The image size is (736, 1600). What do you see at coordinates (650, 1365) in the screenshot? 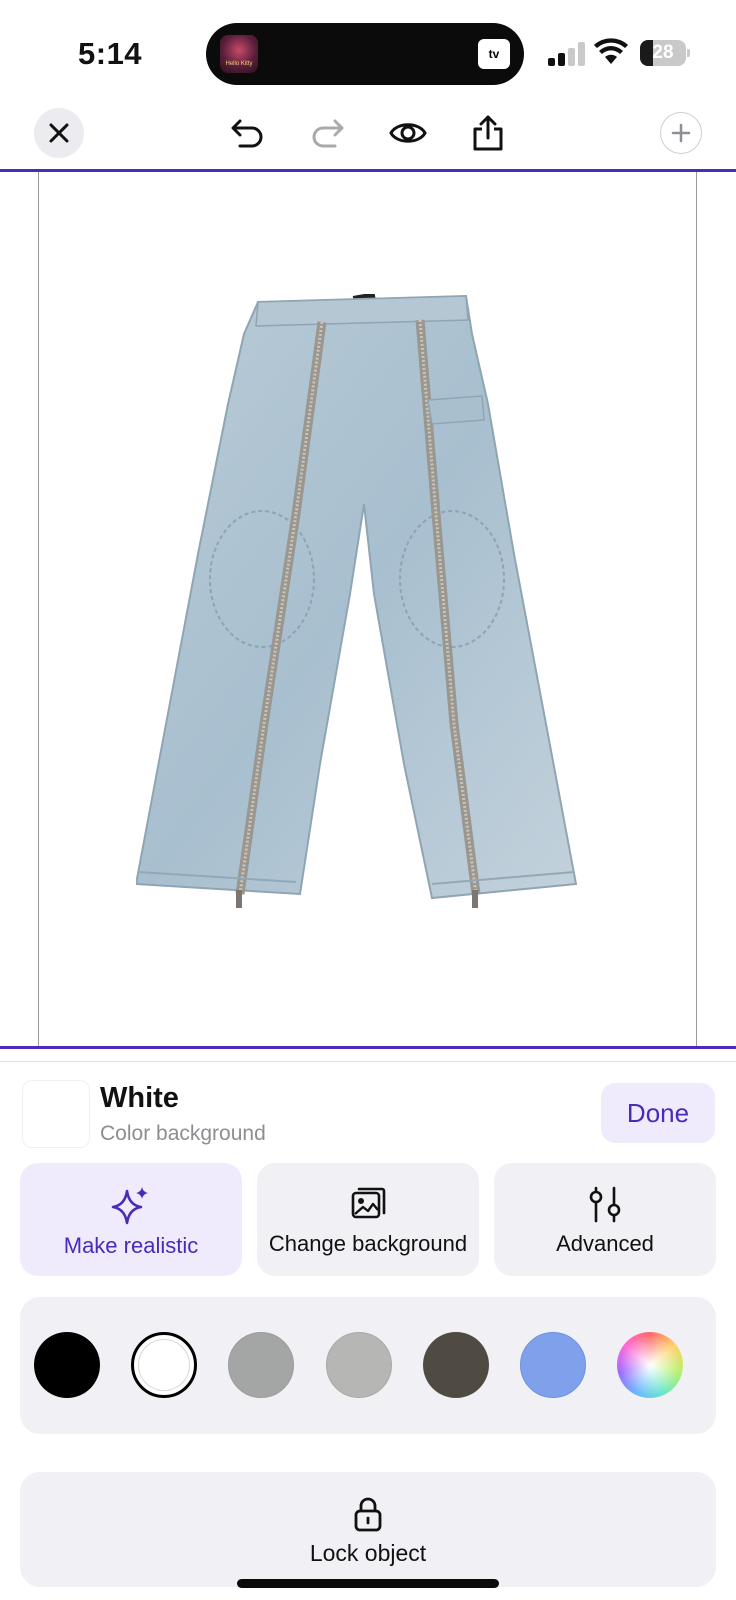
I see `color-picker-button` at bounding box center [650, 1365].